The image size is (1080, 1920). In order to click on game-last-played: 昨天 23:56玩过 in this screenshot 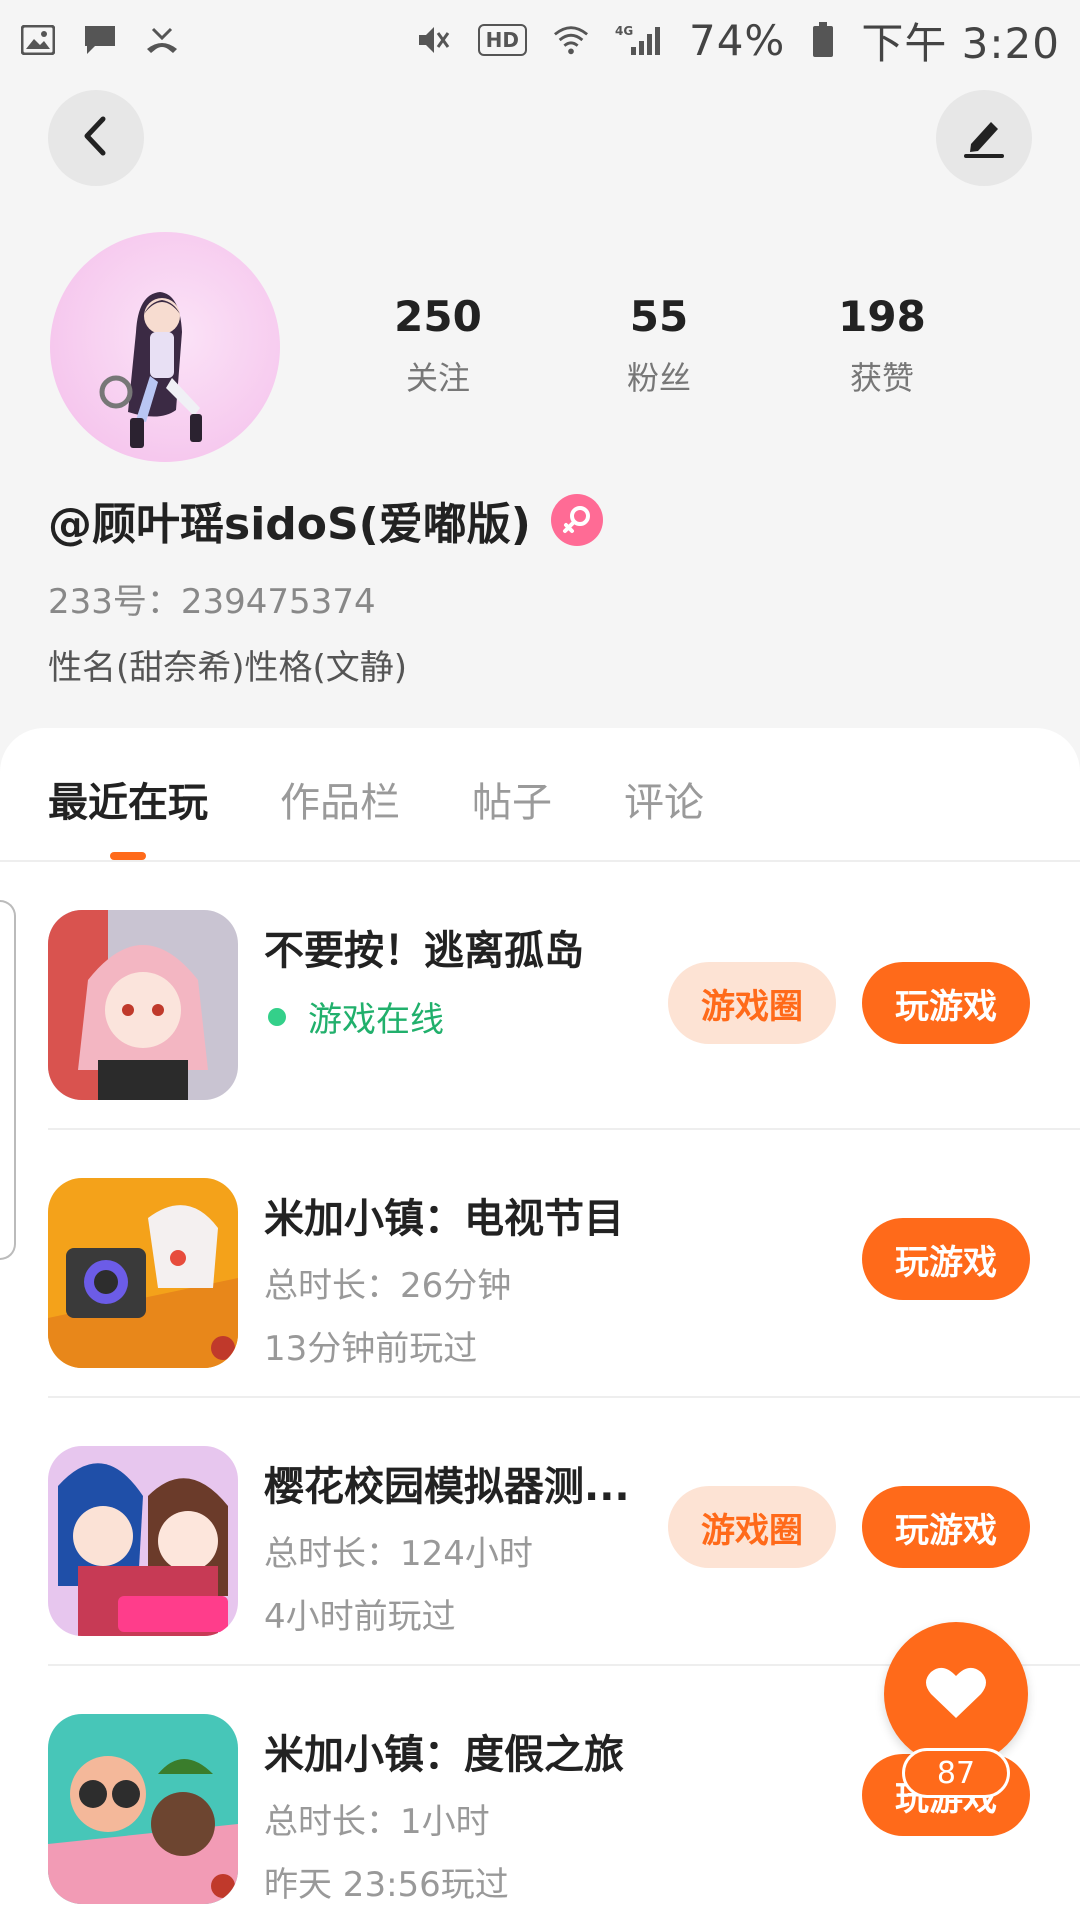, I will do `click(386, 1885)`.